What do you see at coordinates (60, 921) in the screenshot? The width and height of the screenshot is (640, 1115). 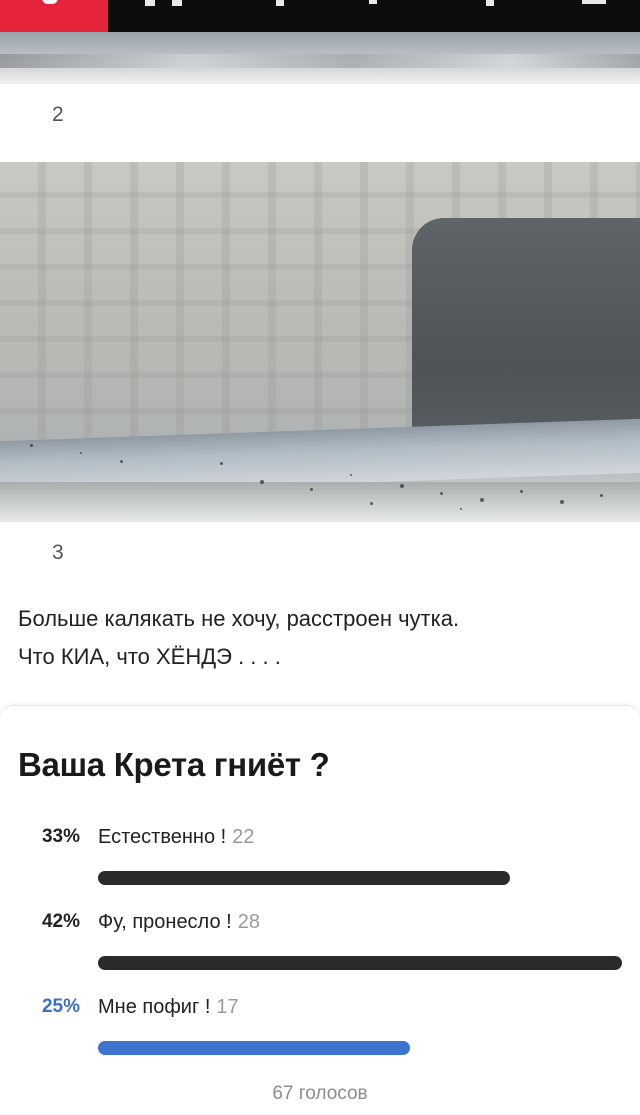 I see `poll-option-percent: 42%` at bounding box center [60, 921].